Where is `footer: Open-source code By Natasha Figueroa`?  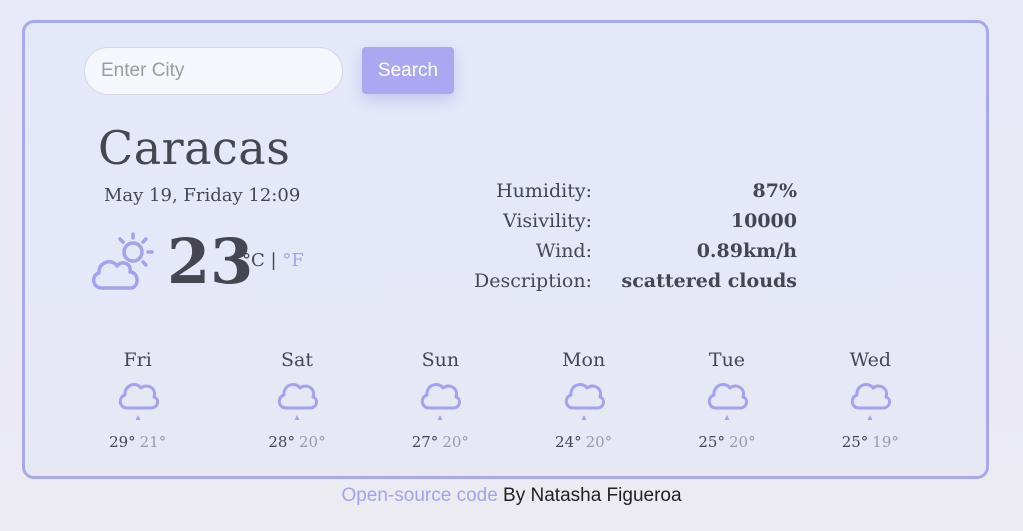 footer: Open-source code By Natasha Figueroa is located at coordinates (511, 496).